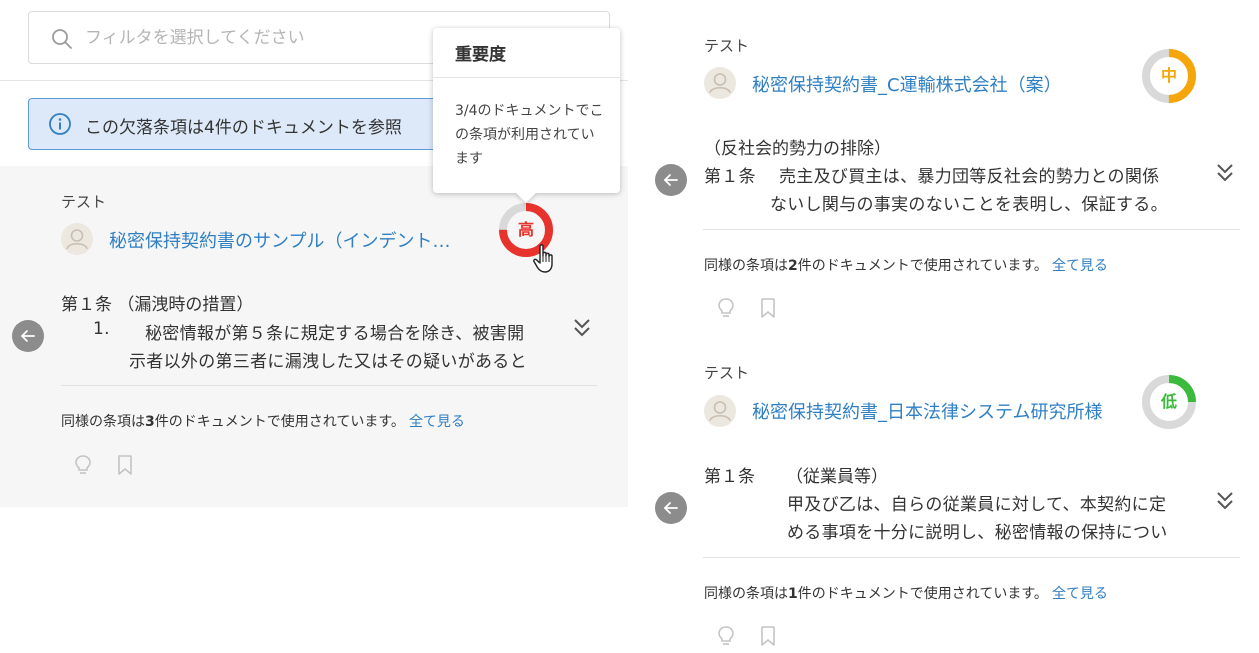  I want to click on similar-info: 同様の条項は1件のドキュメントで使用されています。 全て見る, so click(906, 593).